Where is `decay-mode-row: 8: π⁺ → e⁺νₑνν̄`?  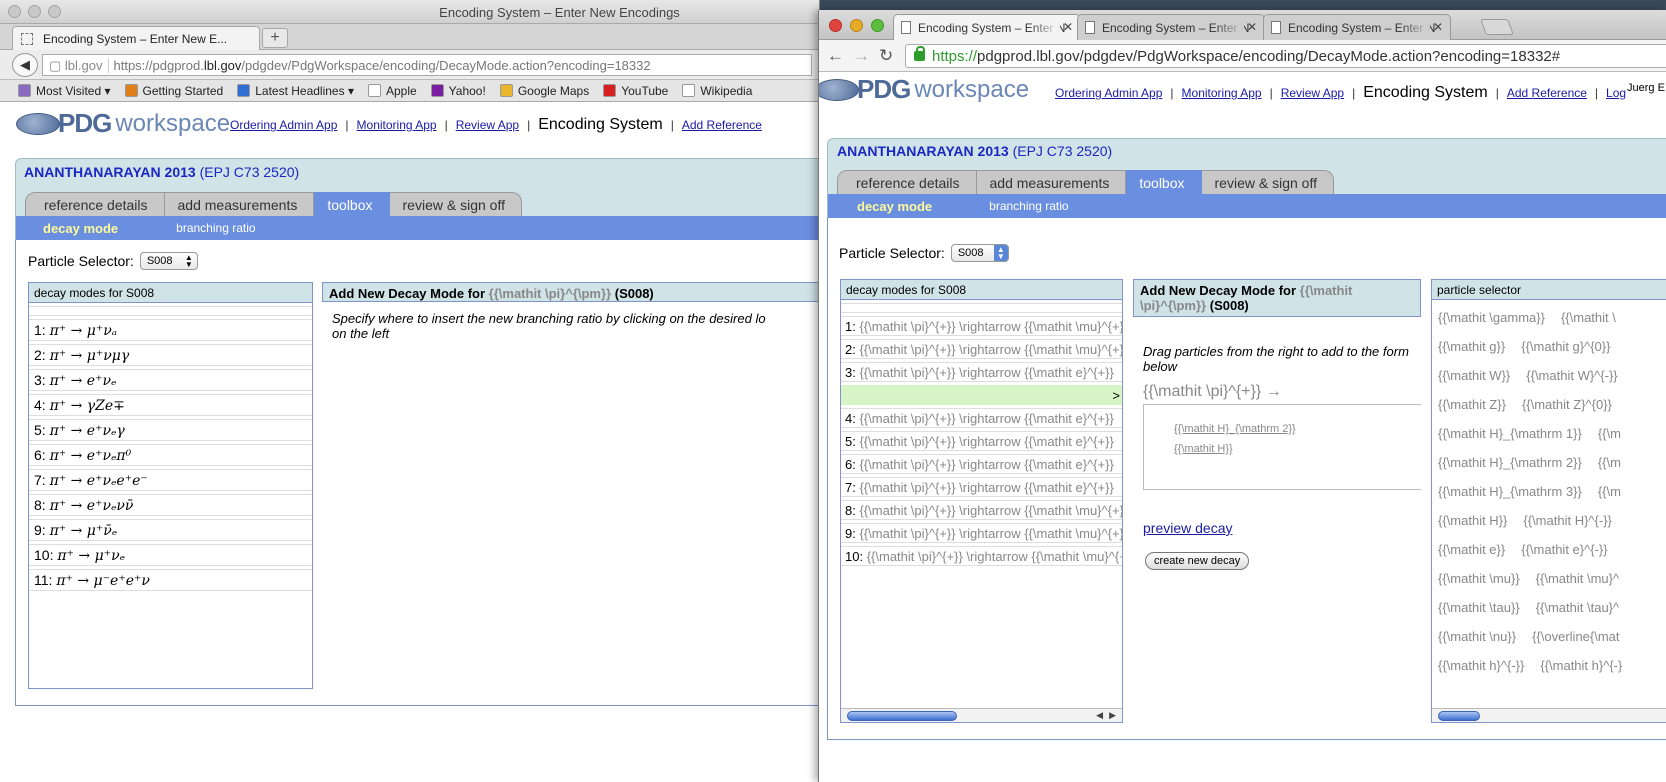
decay-mode-row: 8: π⁺ → e⁺νₑνν̄ is located at coordinates (170, 505).